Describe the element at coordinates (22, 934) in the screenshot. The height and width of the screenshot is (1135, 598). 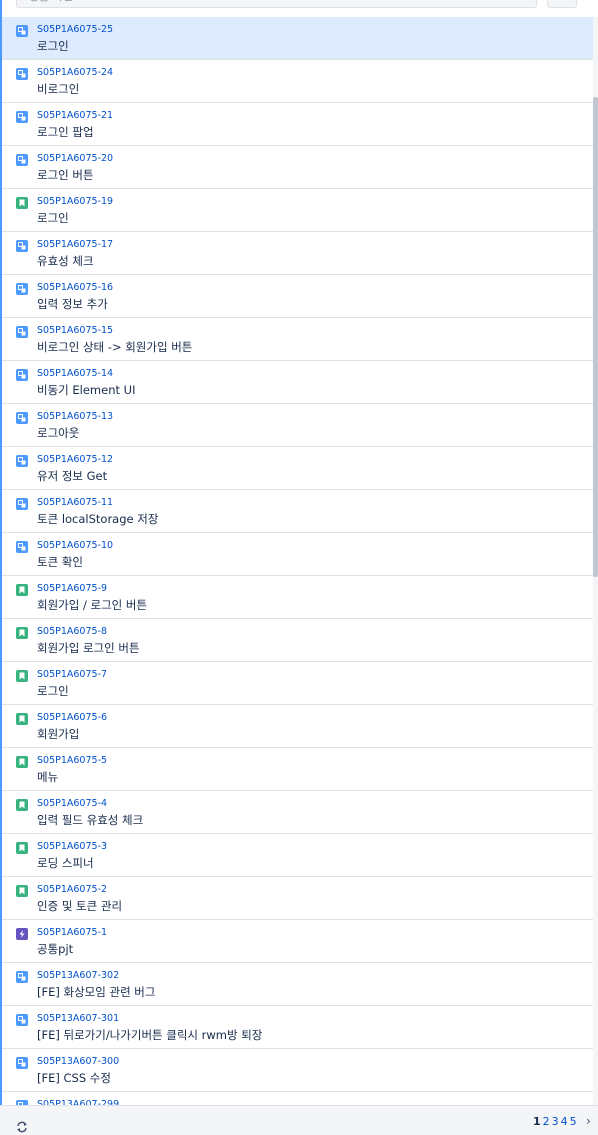
I see `epic-icon` at that location.